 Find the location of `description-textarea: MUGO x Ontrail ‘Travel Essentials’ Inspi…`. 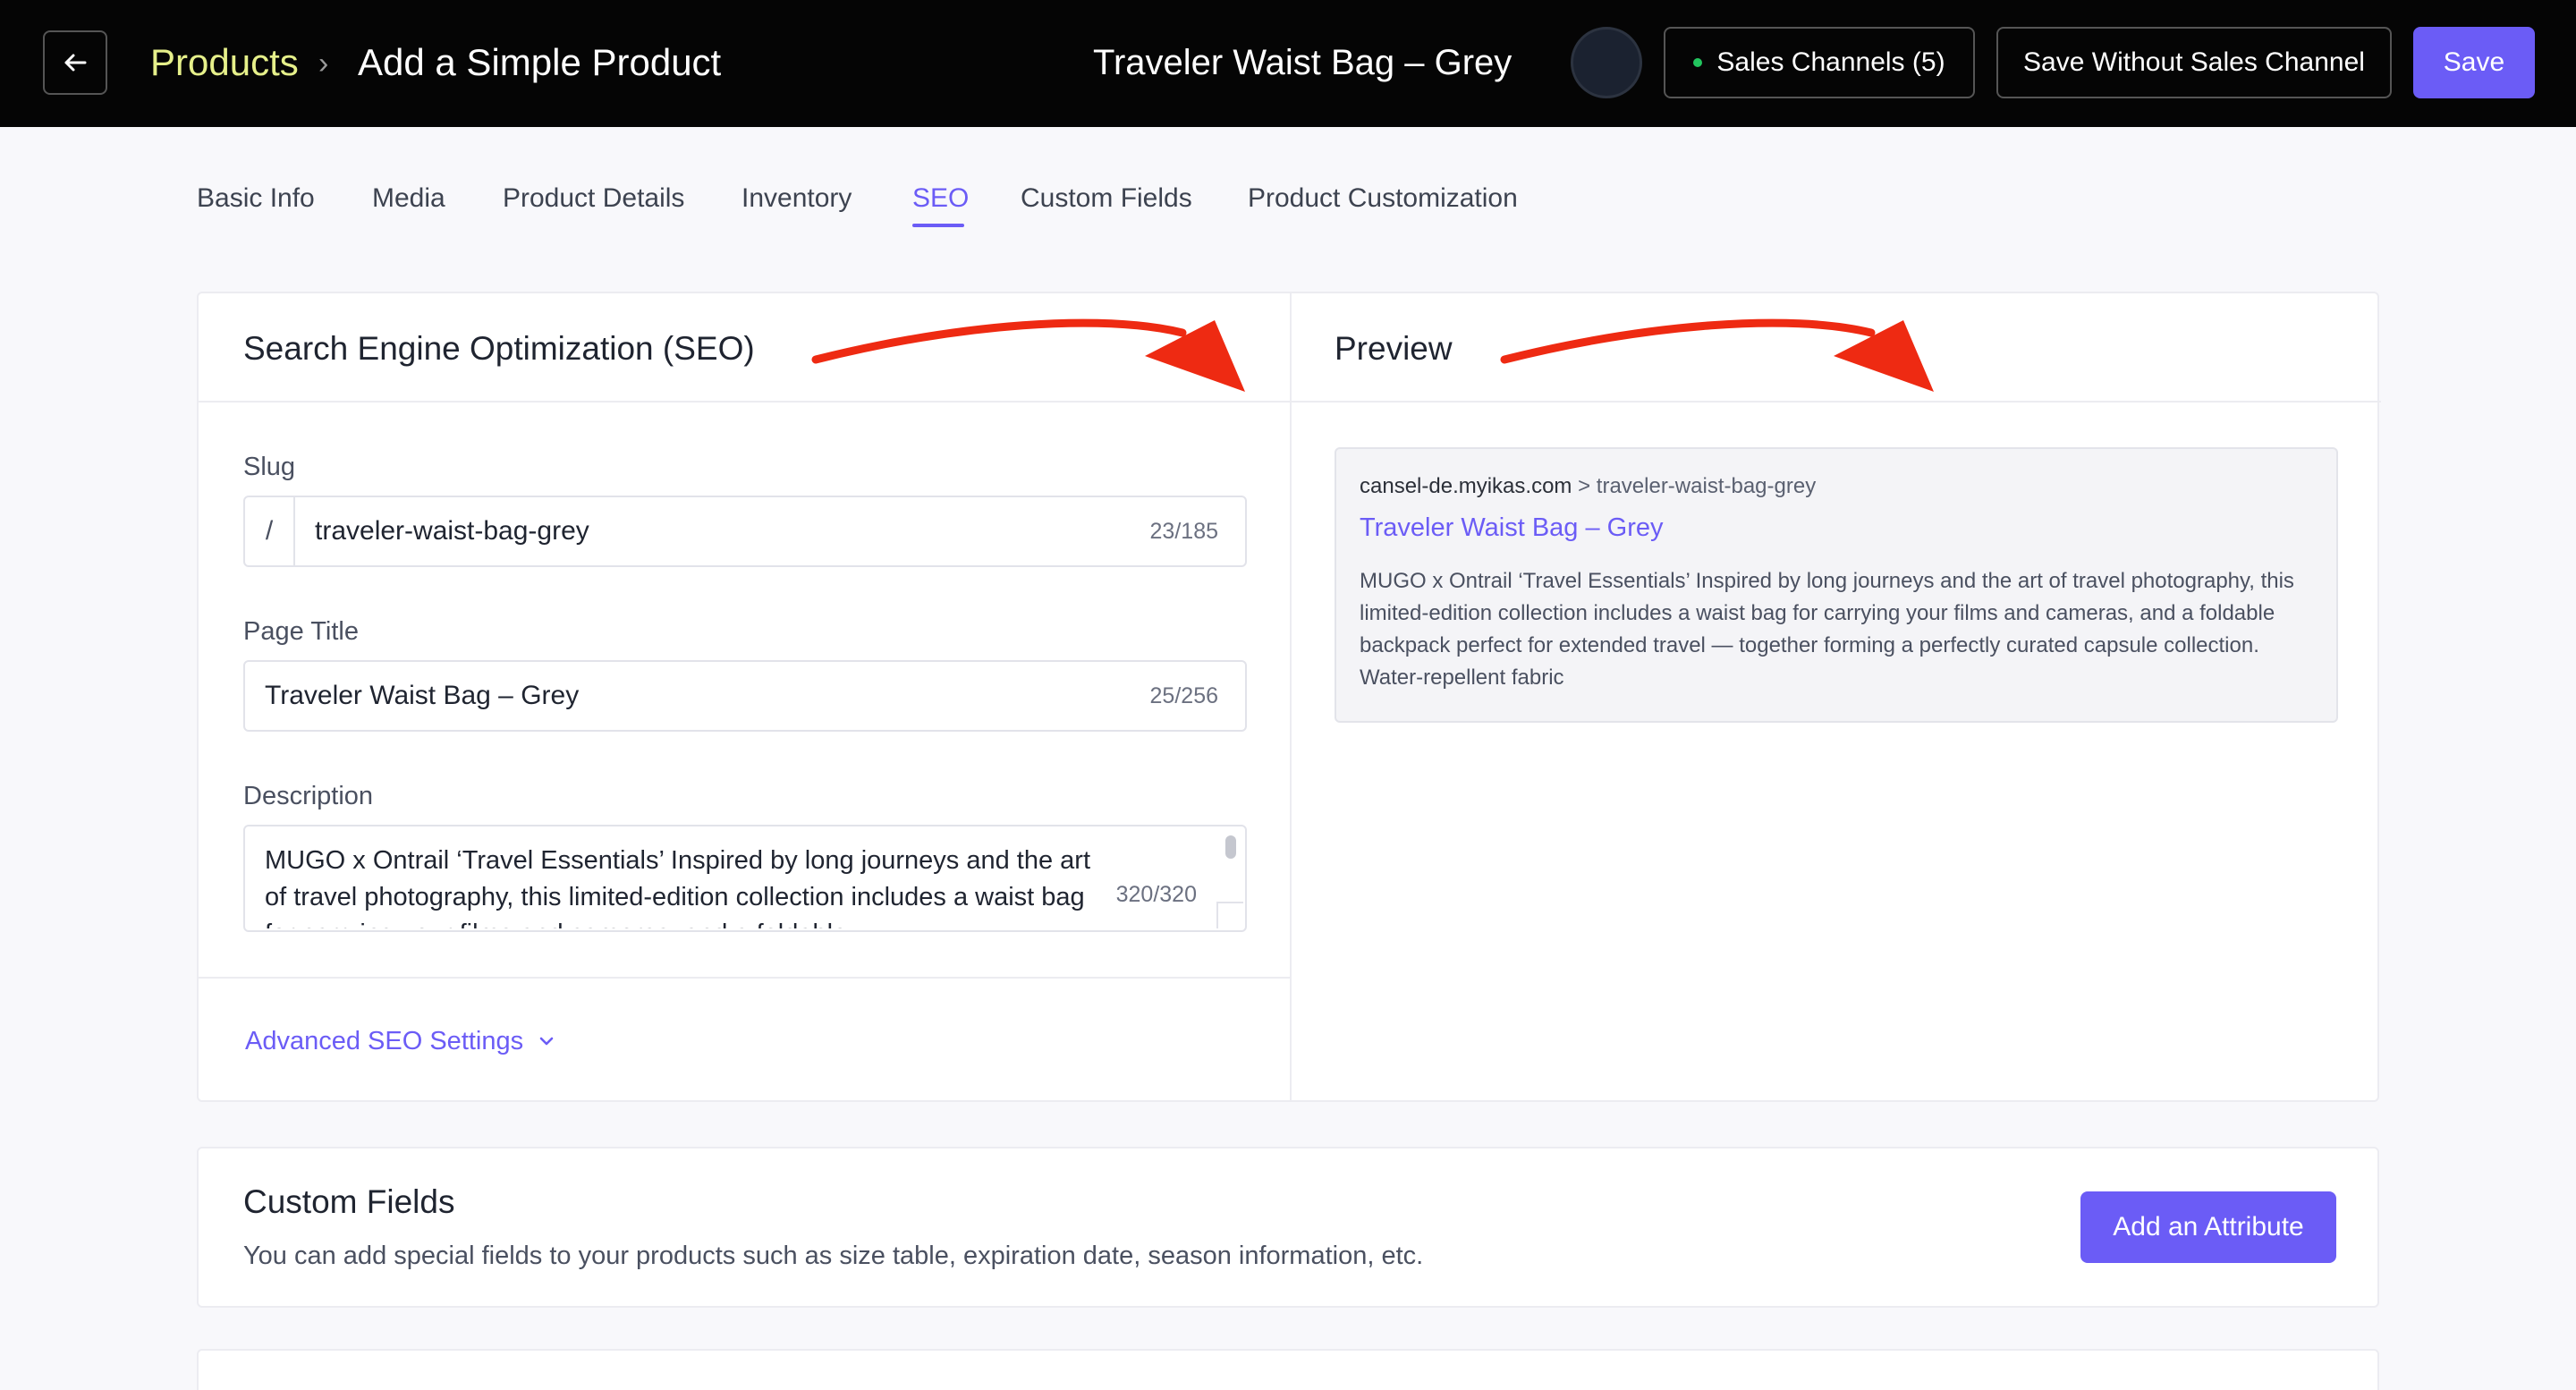

description-textarea: MUGO x Ontrail ‘Travel Essentials’ Inspi… is located at coordinates (745, 878).